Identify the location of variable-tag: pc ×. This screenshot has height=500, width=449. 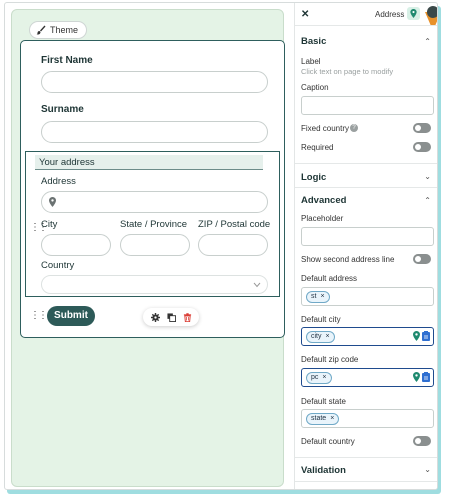
(319, 378).